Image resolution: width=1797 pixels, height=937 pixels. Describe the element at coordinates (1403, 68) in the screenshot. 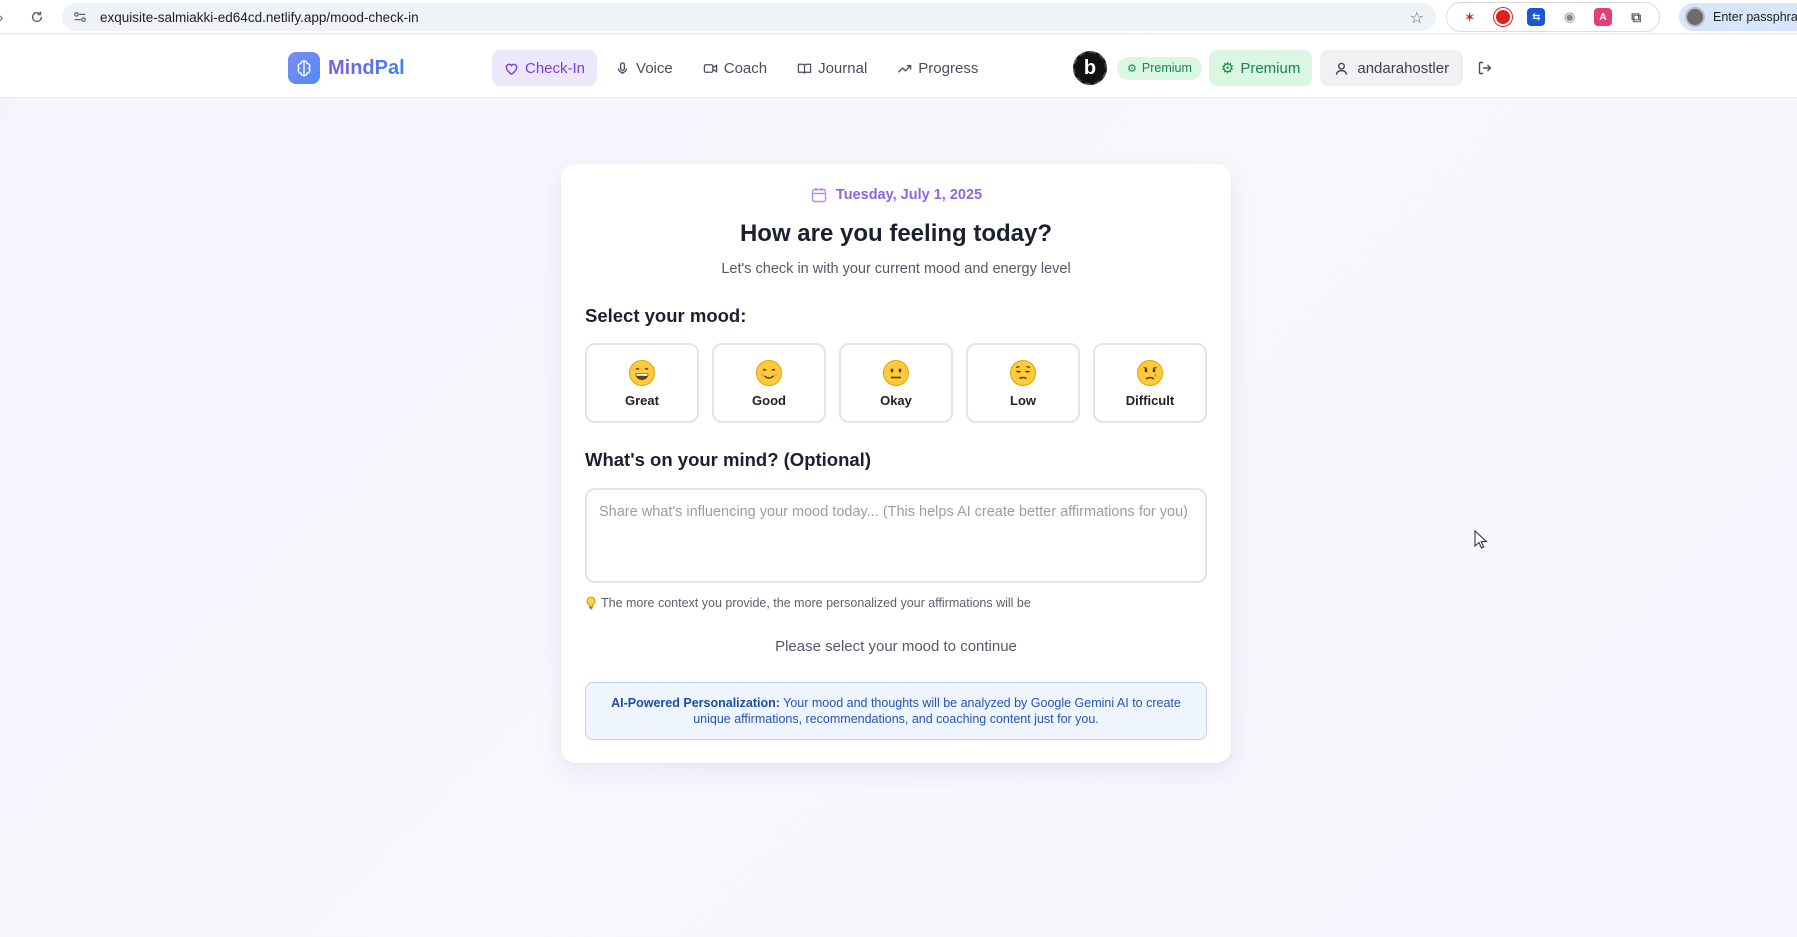

I see `username: andarahostler` at that location.